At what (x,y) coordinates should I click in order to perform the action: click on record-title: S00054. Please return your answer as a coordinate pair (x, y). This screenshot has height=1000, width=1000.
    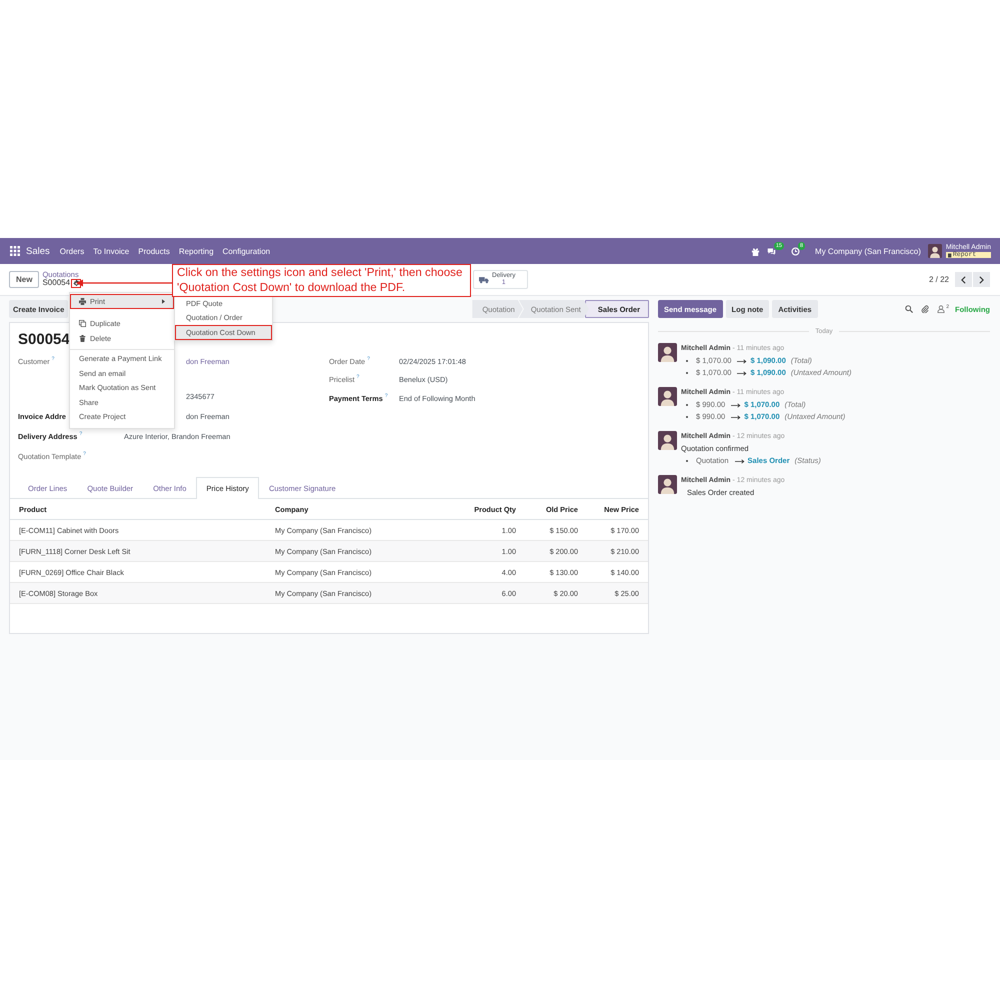
    Looking at the image, I should click on (44, 340).